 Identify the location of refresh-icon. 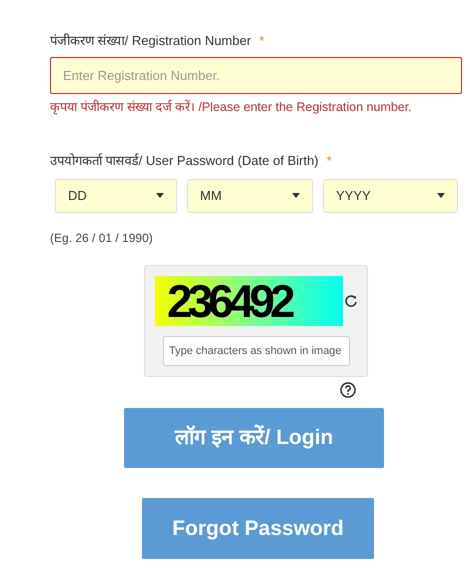
(351, 301).